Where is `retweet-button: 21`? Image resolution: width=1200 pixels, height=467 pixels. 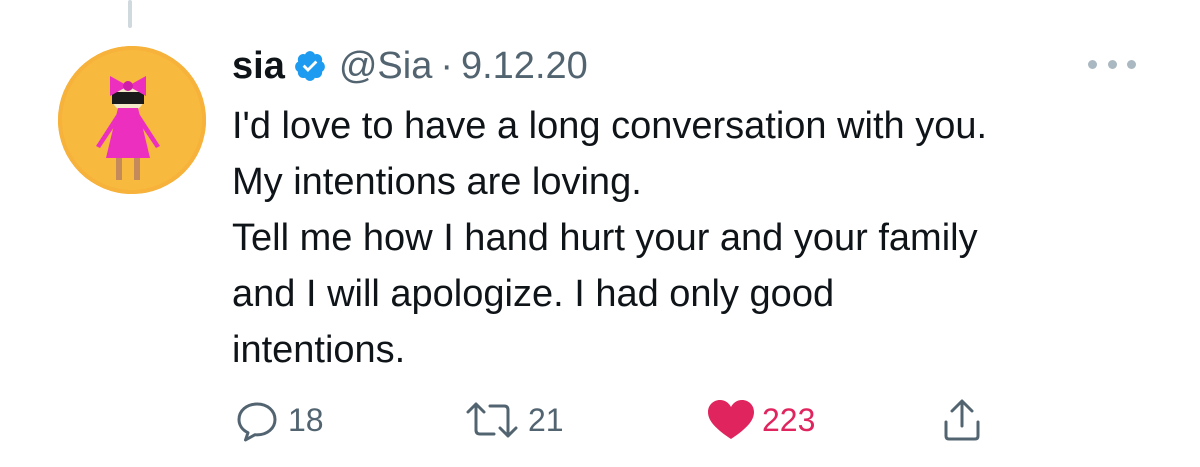
retweet-button: 21 is located at coordinates (512, 420).